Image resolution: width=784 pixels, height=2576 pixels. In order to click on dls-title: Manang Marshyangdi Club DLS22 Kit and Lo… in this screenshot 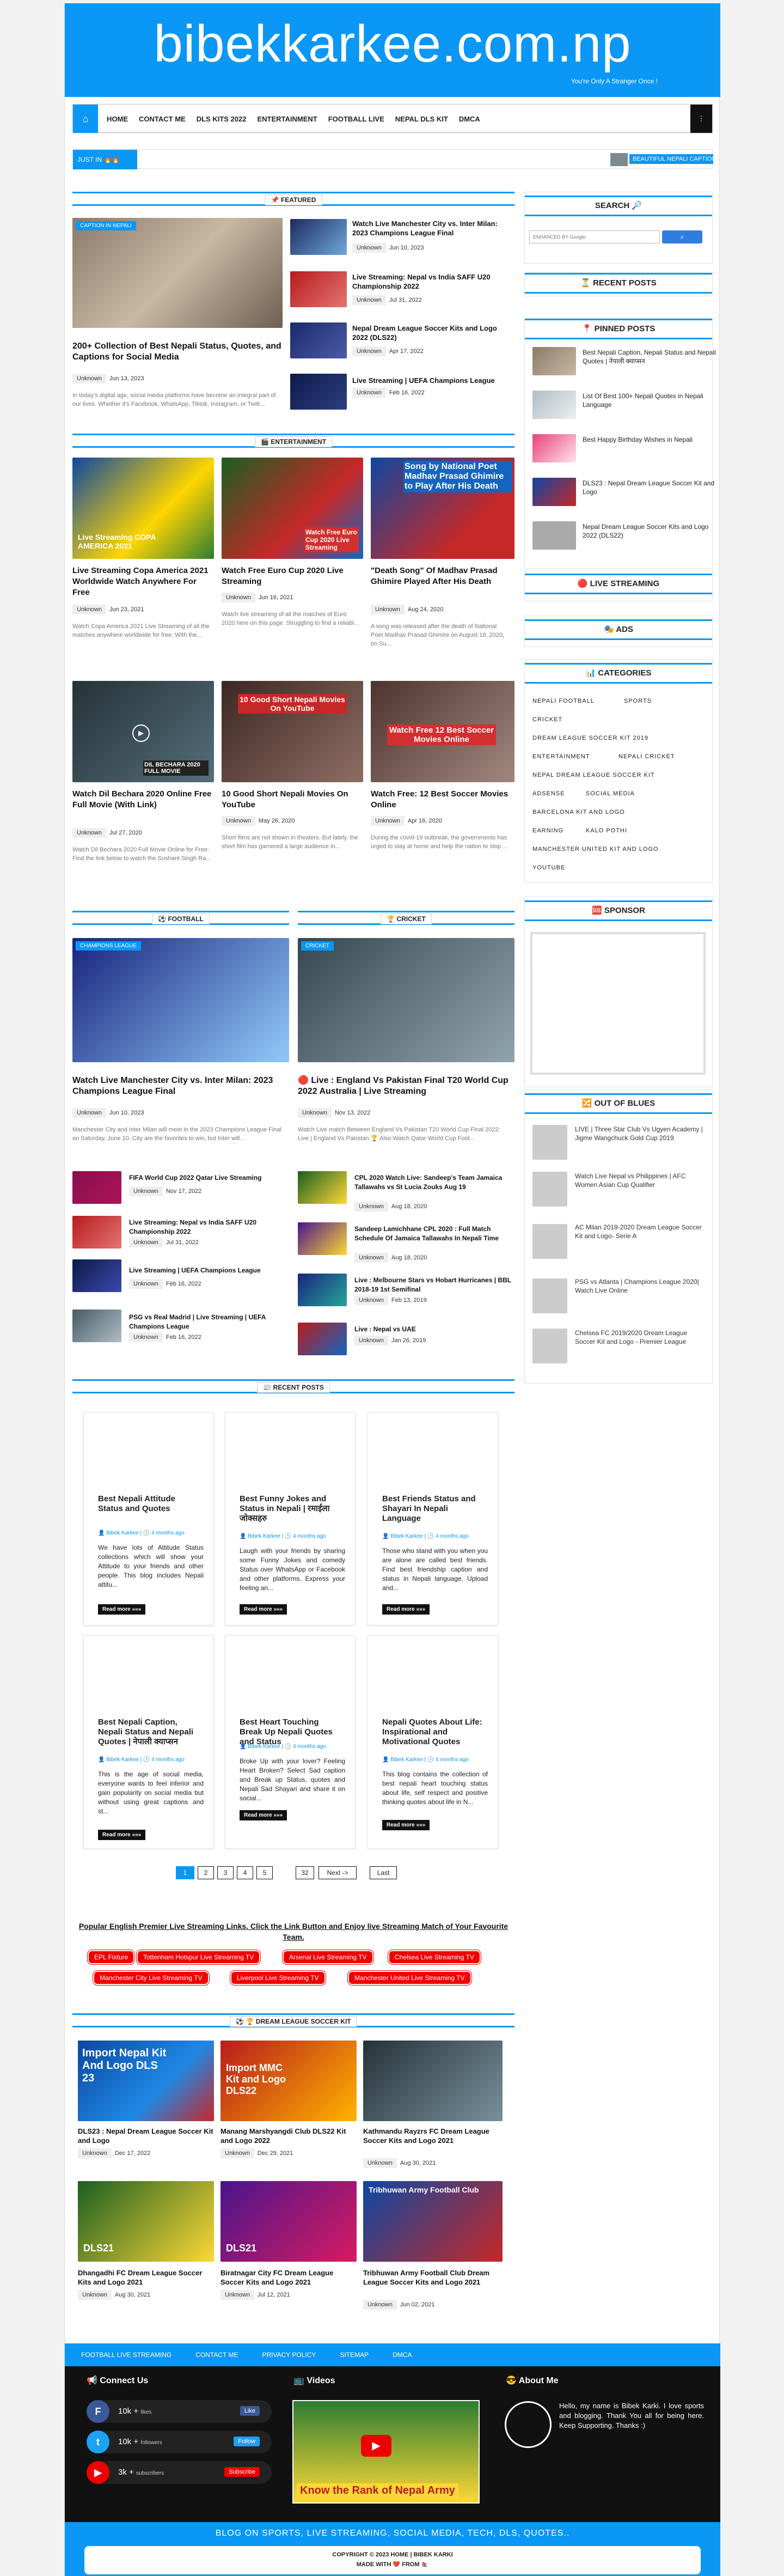, I will do `click(288, 2136)`.